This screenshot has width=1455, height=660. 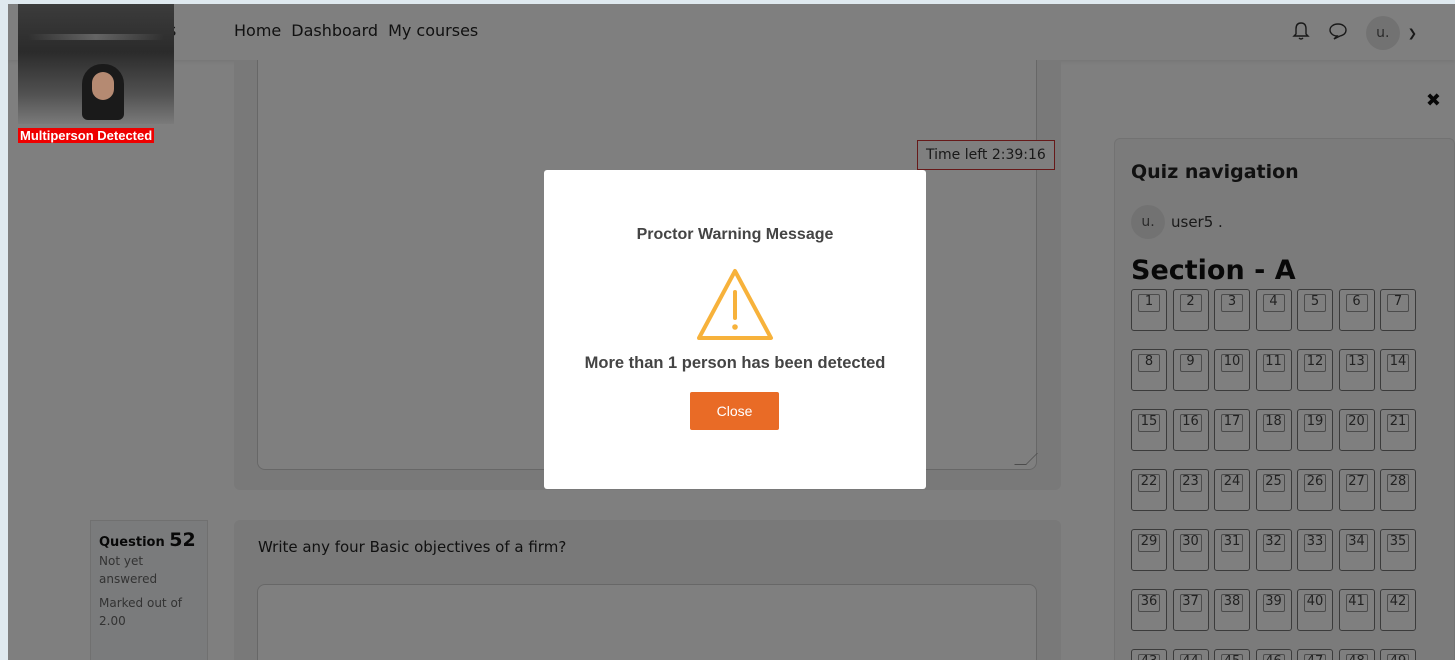 I want to click on modal-title: Proctor Warning Message, so click(x=735, y=234).